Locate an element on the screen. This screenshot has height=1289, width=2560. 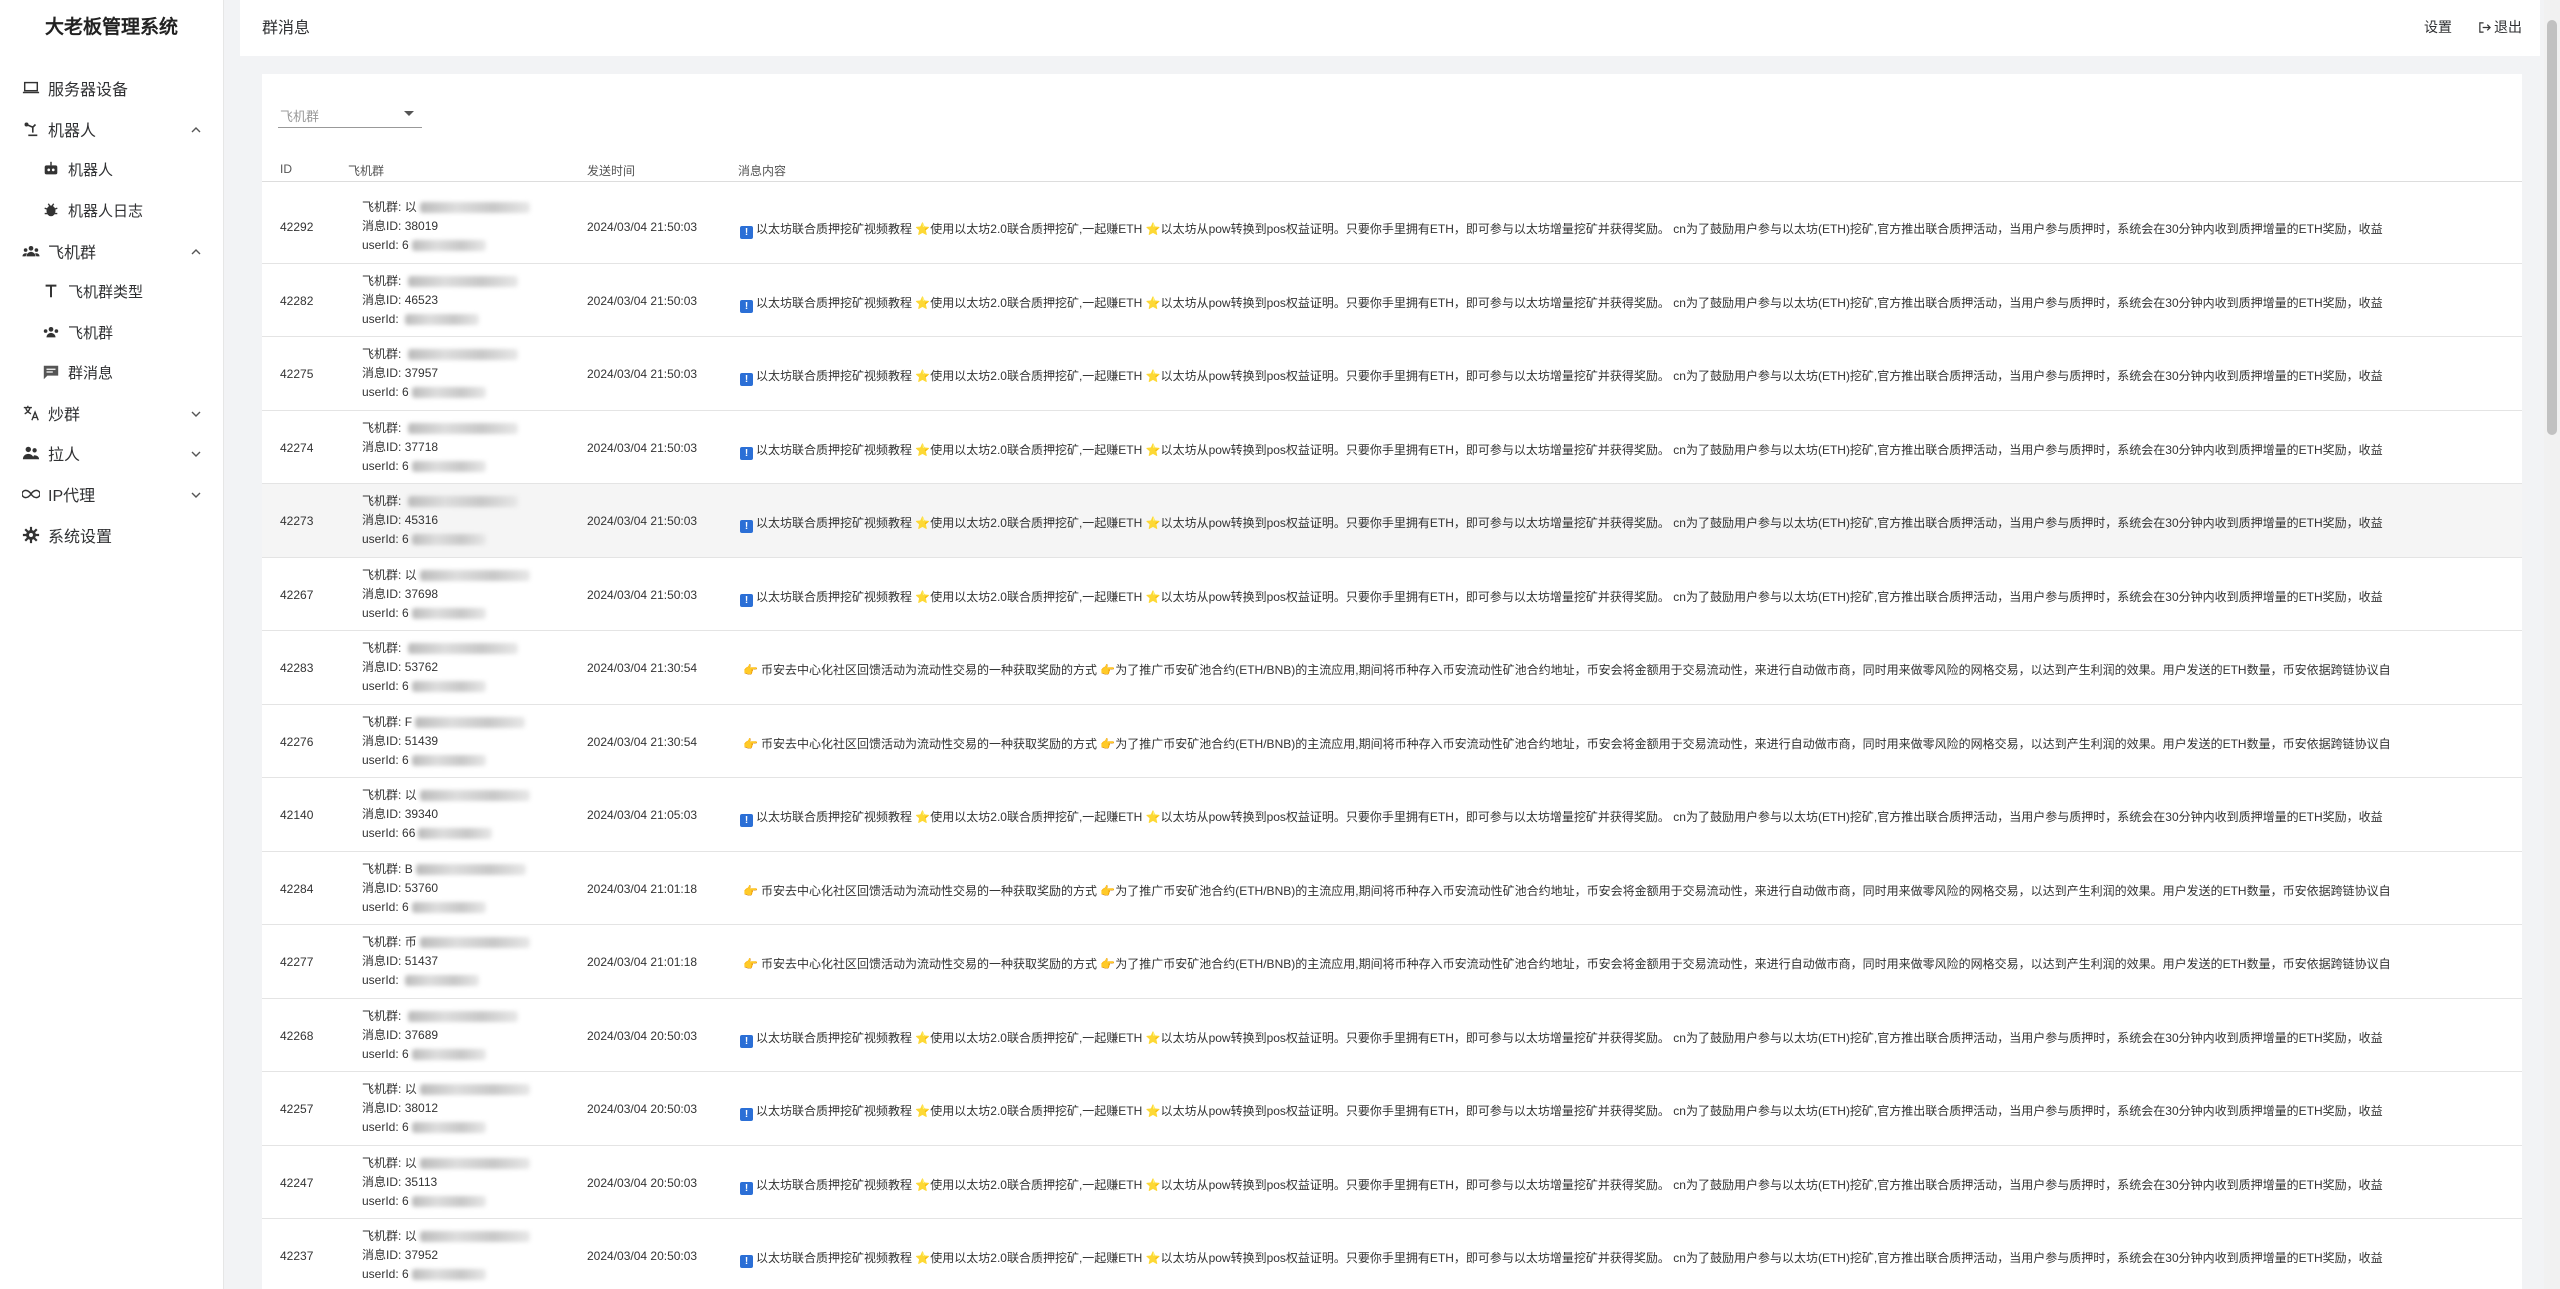
group-filter-select: 飞机群 is located at coordinates (350, 114).